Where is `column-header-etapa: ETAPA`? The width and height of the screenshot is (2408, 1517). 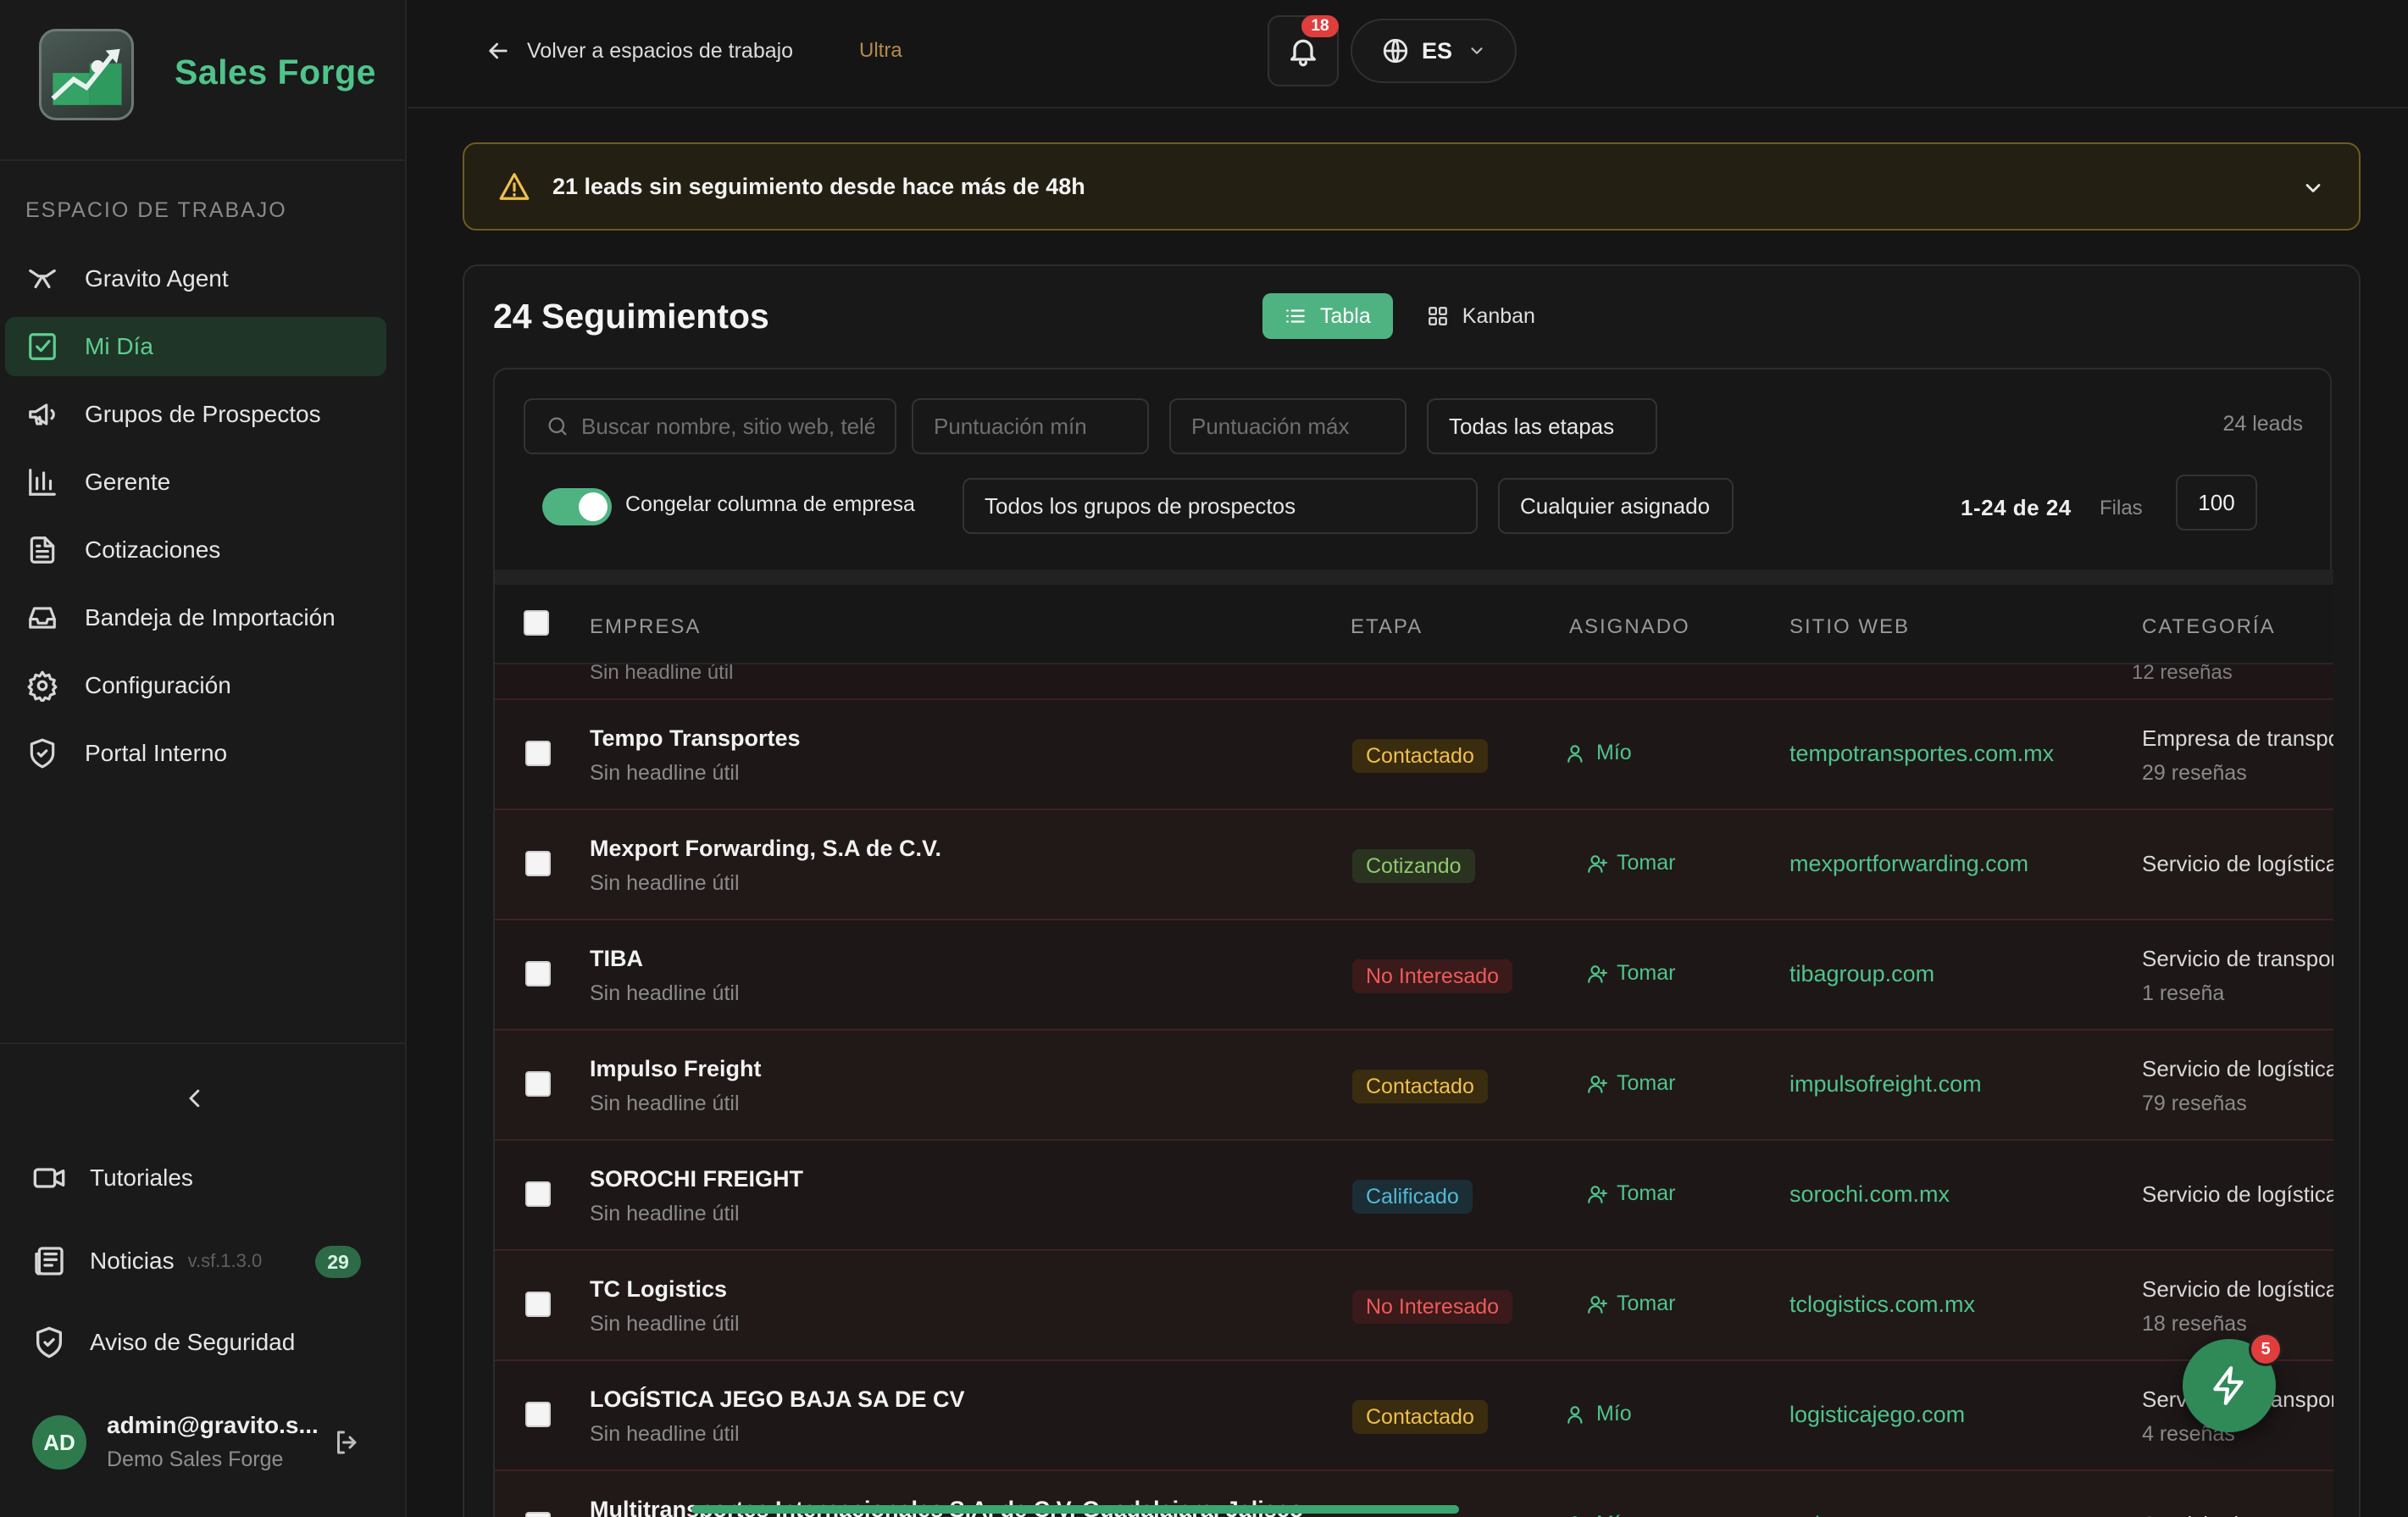
column-header-etapa: ETAPA is located at coordinates (1387, 627).